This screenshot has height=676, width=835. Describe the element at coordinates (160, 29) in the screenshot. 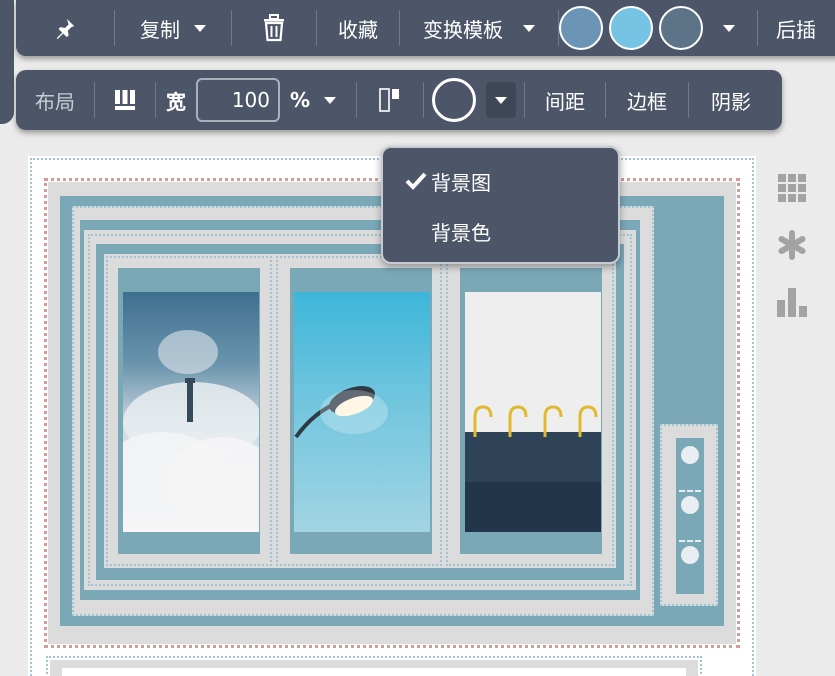

I see `copy-label: 复制` at that location.